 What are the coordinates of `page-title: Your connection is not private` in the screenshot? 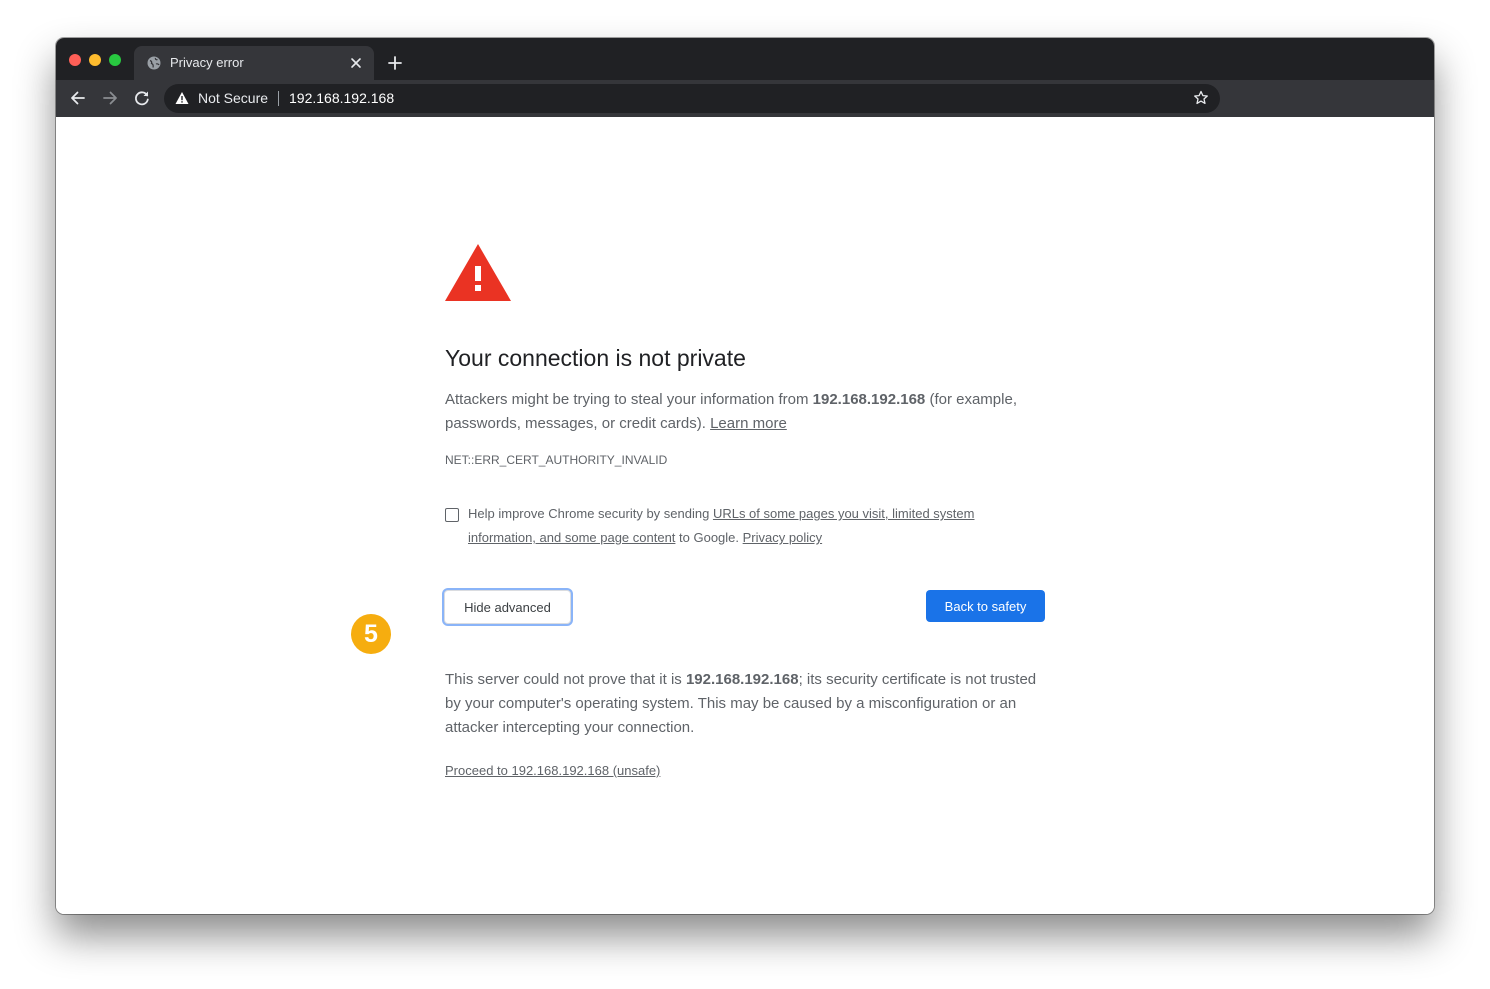 It's located at (595, 358).